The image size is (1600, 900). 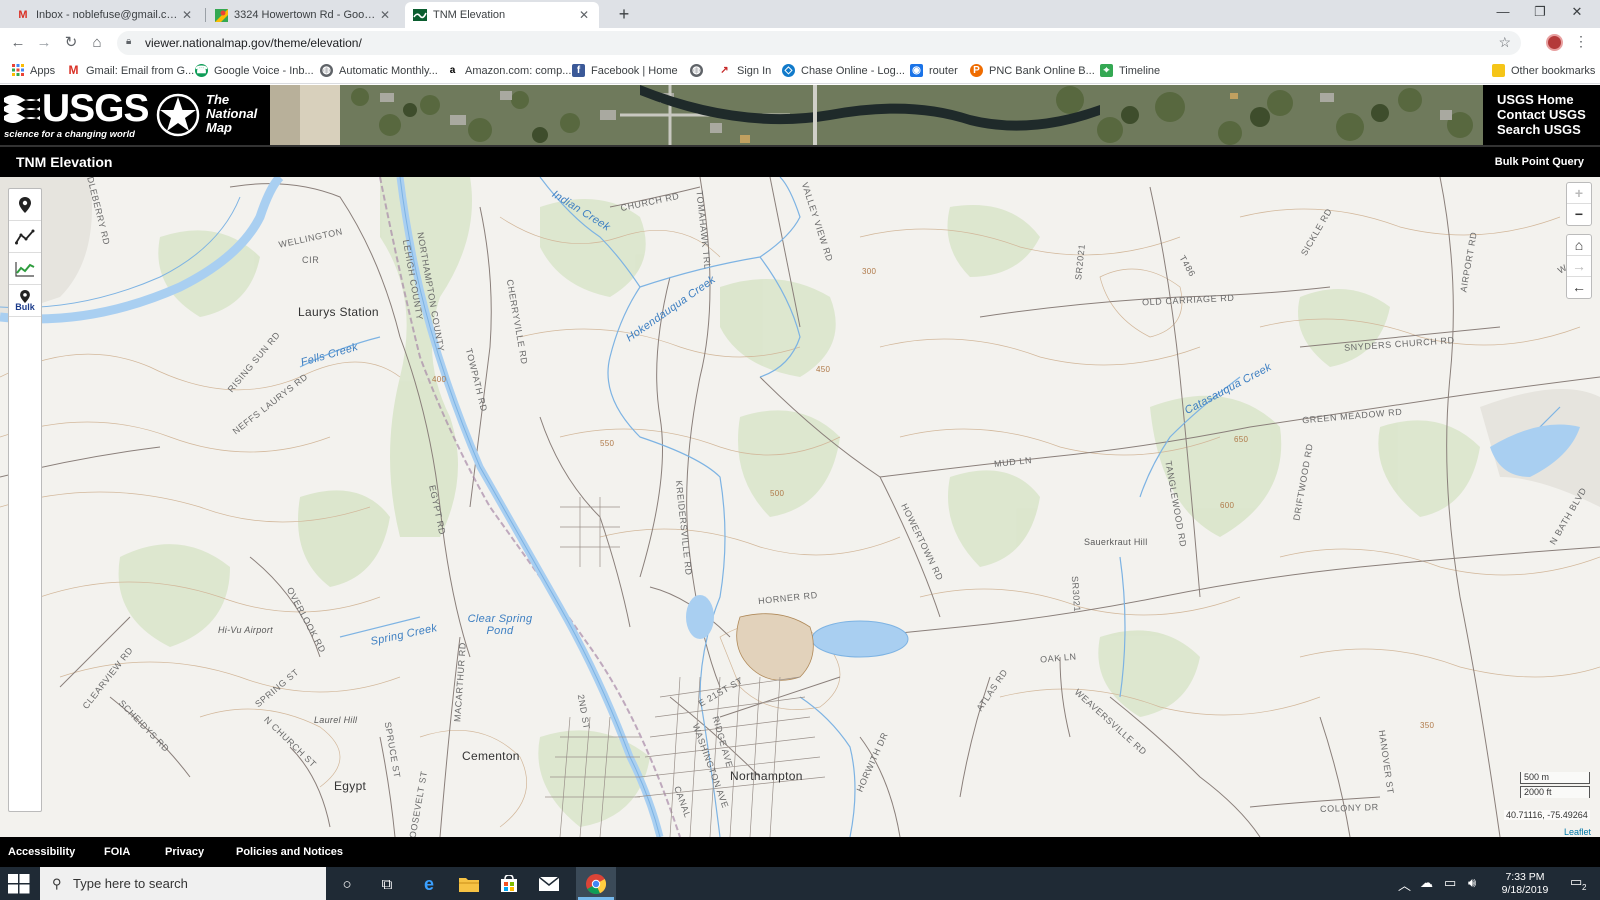 What do you see at coordinates (724, 70) in the screenshot?
I see `sign-in-icon: ↗` at bounding box center [724, 70].